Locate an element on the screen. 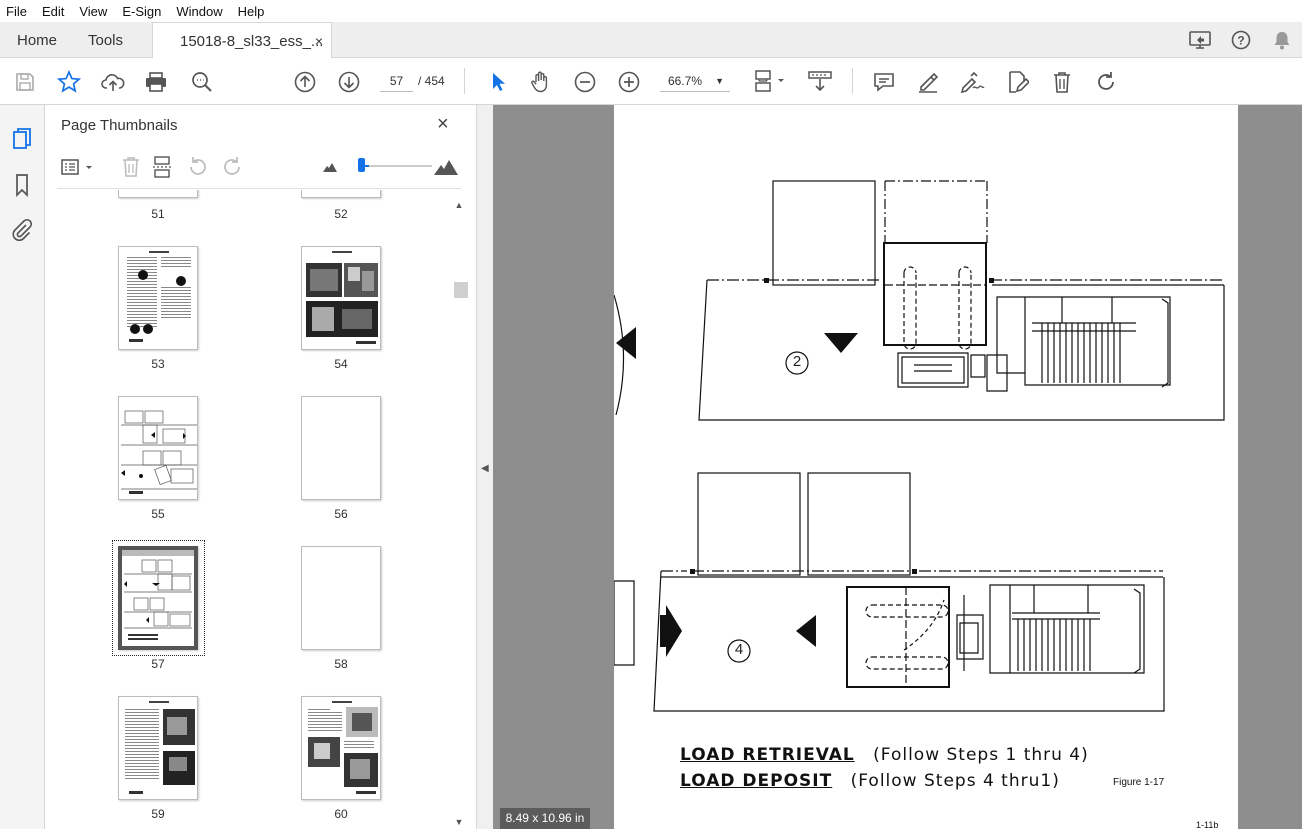 The image size is (1302, 829). delete-trash-icon is located at coordinates (1062, 82).